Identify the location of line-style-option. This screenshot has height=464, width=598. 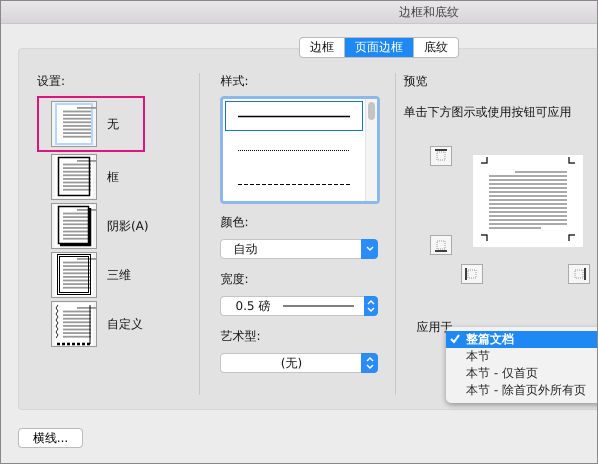
(294, 116).